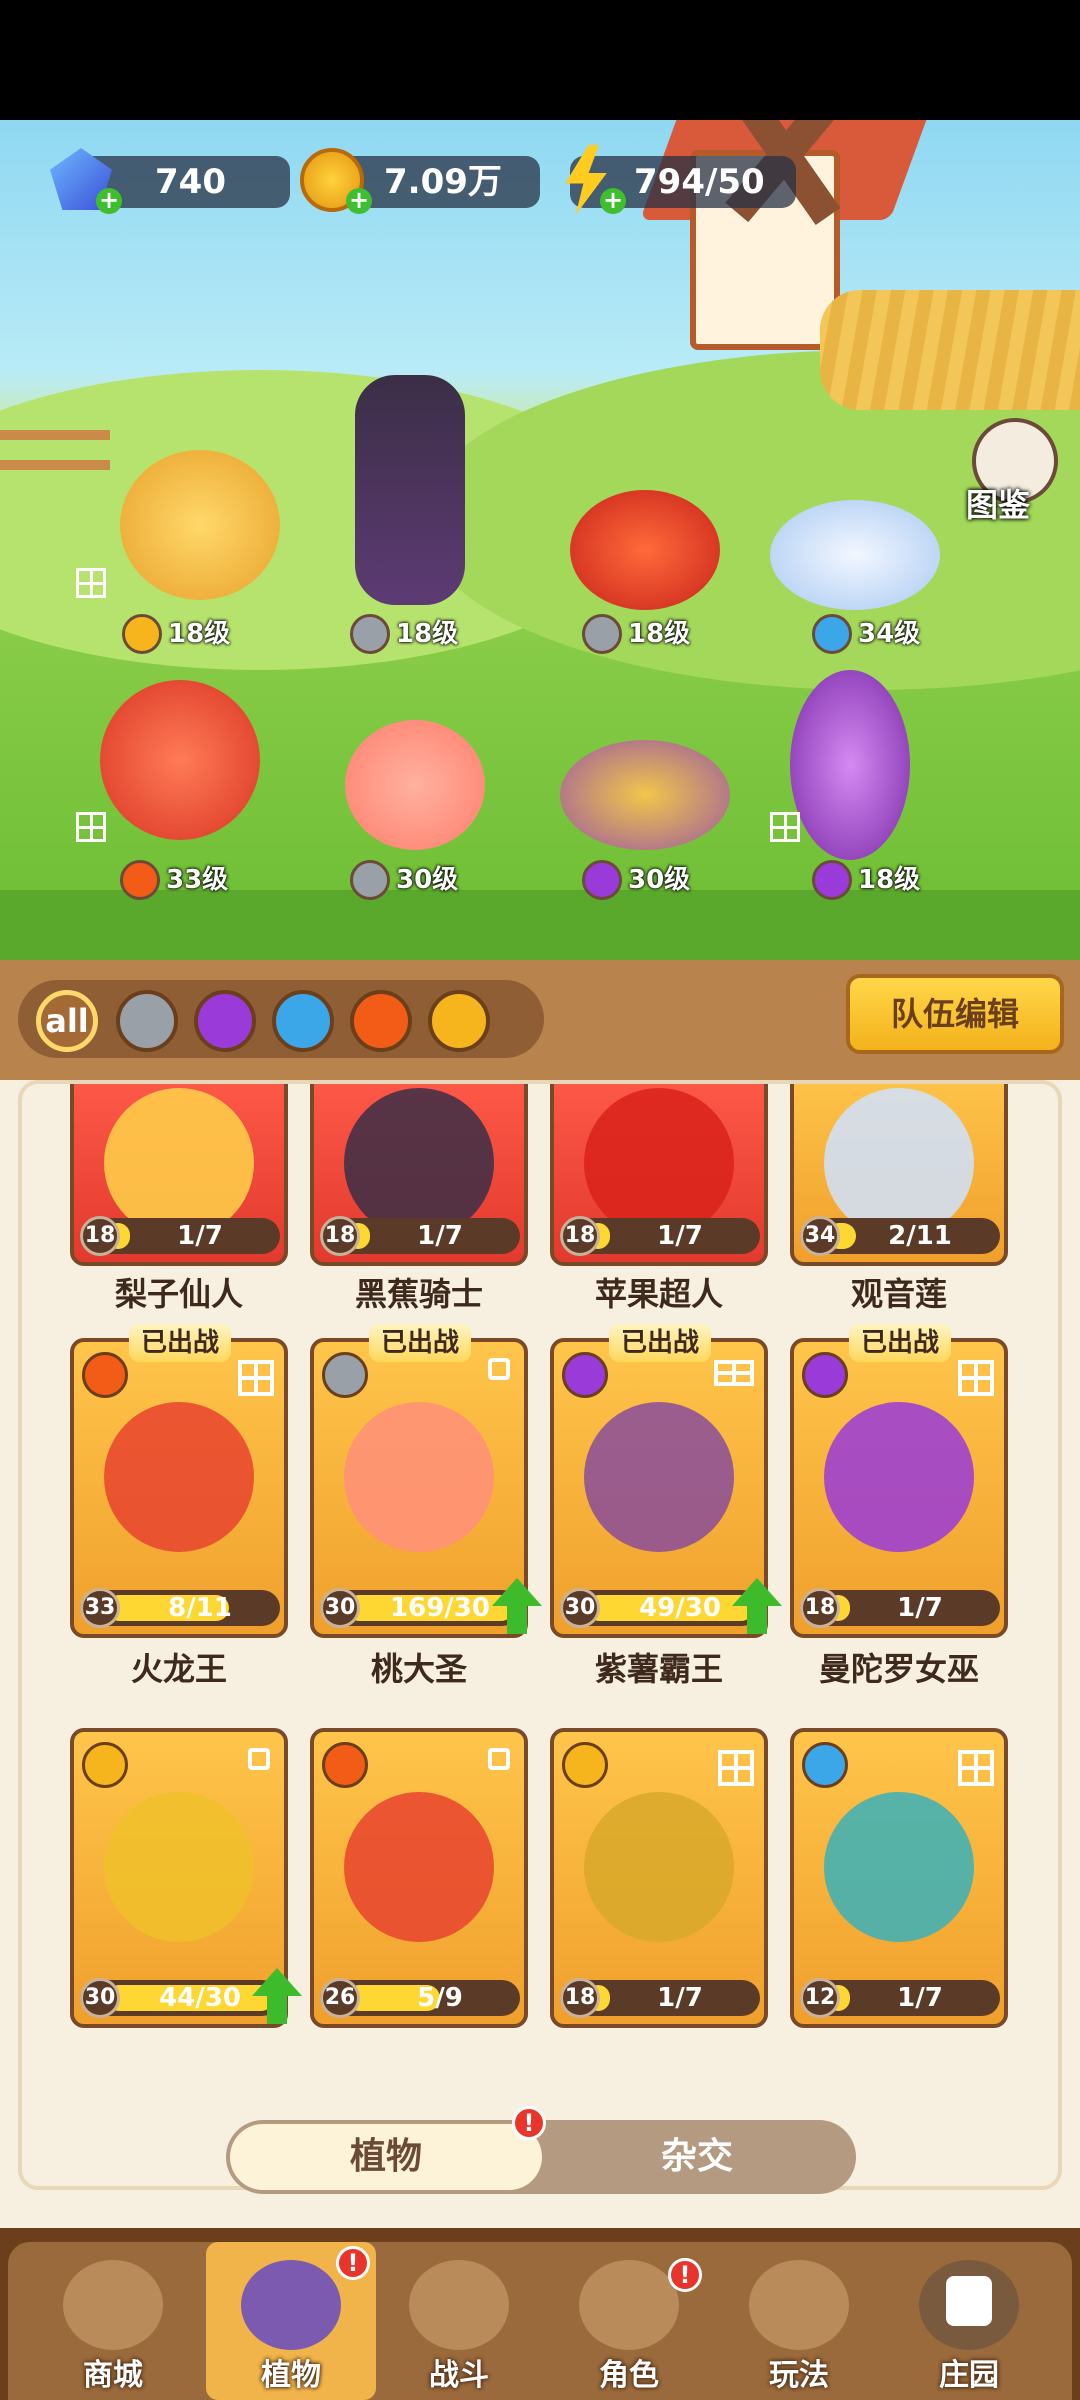  Describe the element at coordinates (955, 1014) in the screenshot. I see `team-edit-button: 队伍编辑` at that location.